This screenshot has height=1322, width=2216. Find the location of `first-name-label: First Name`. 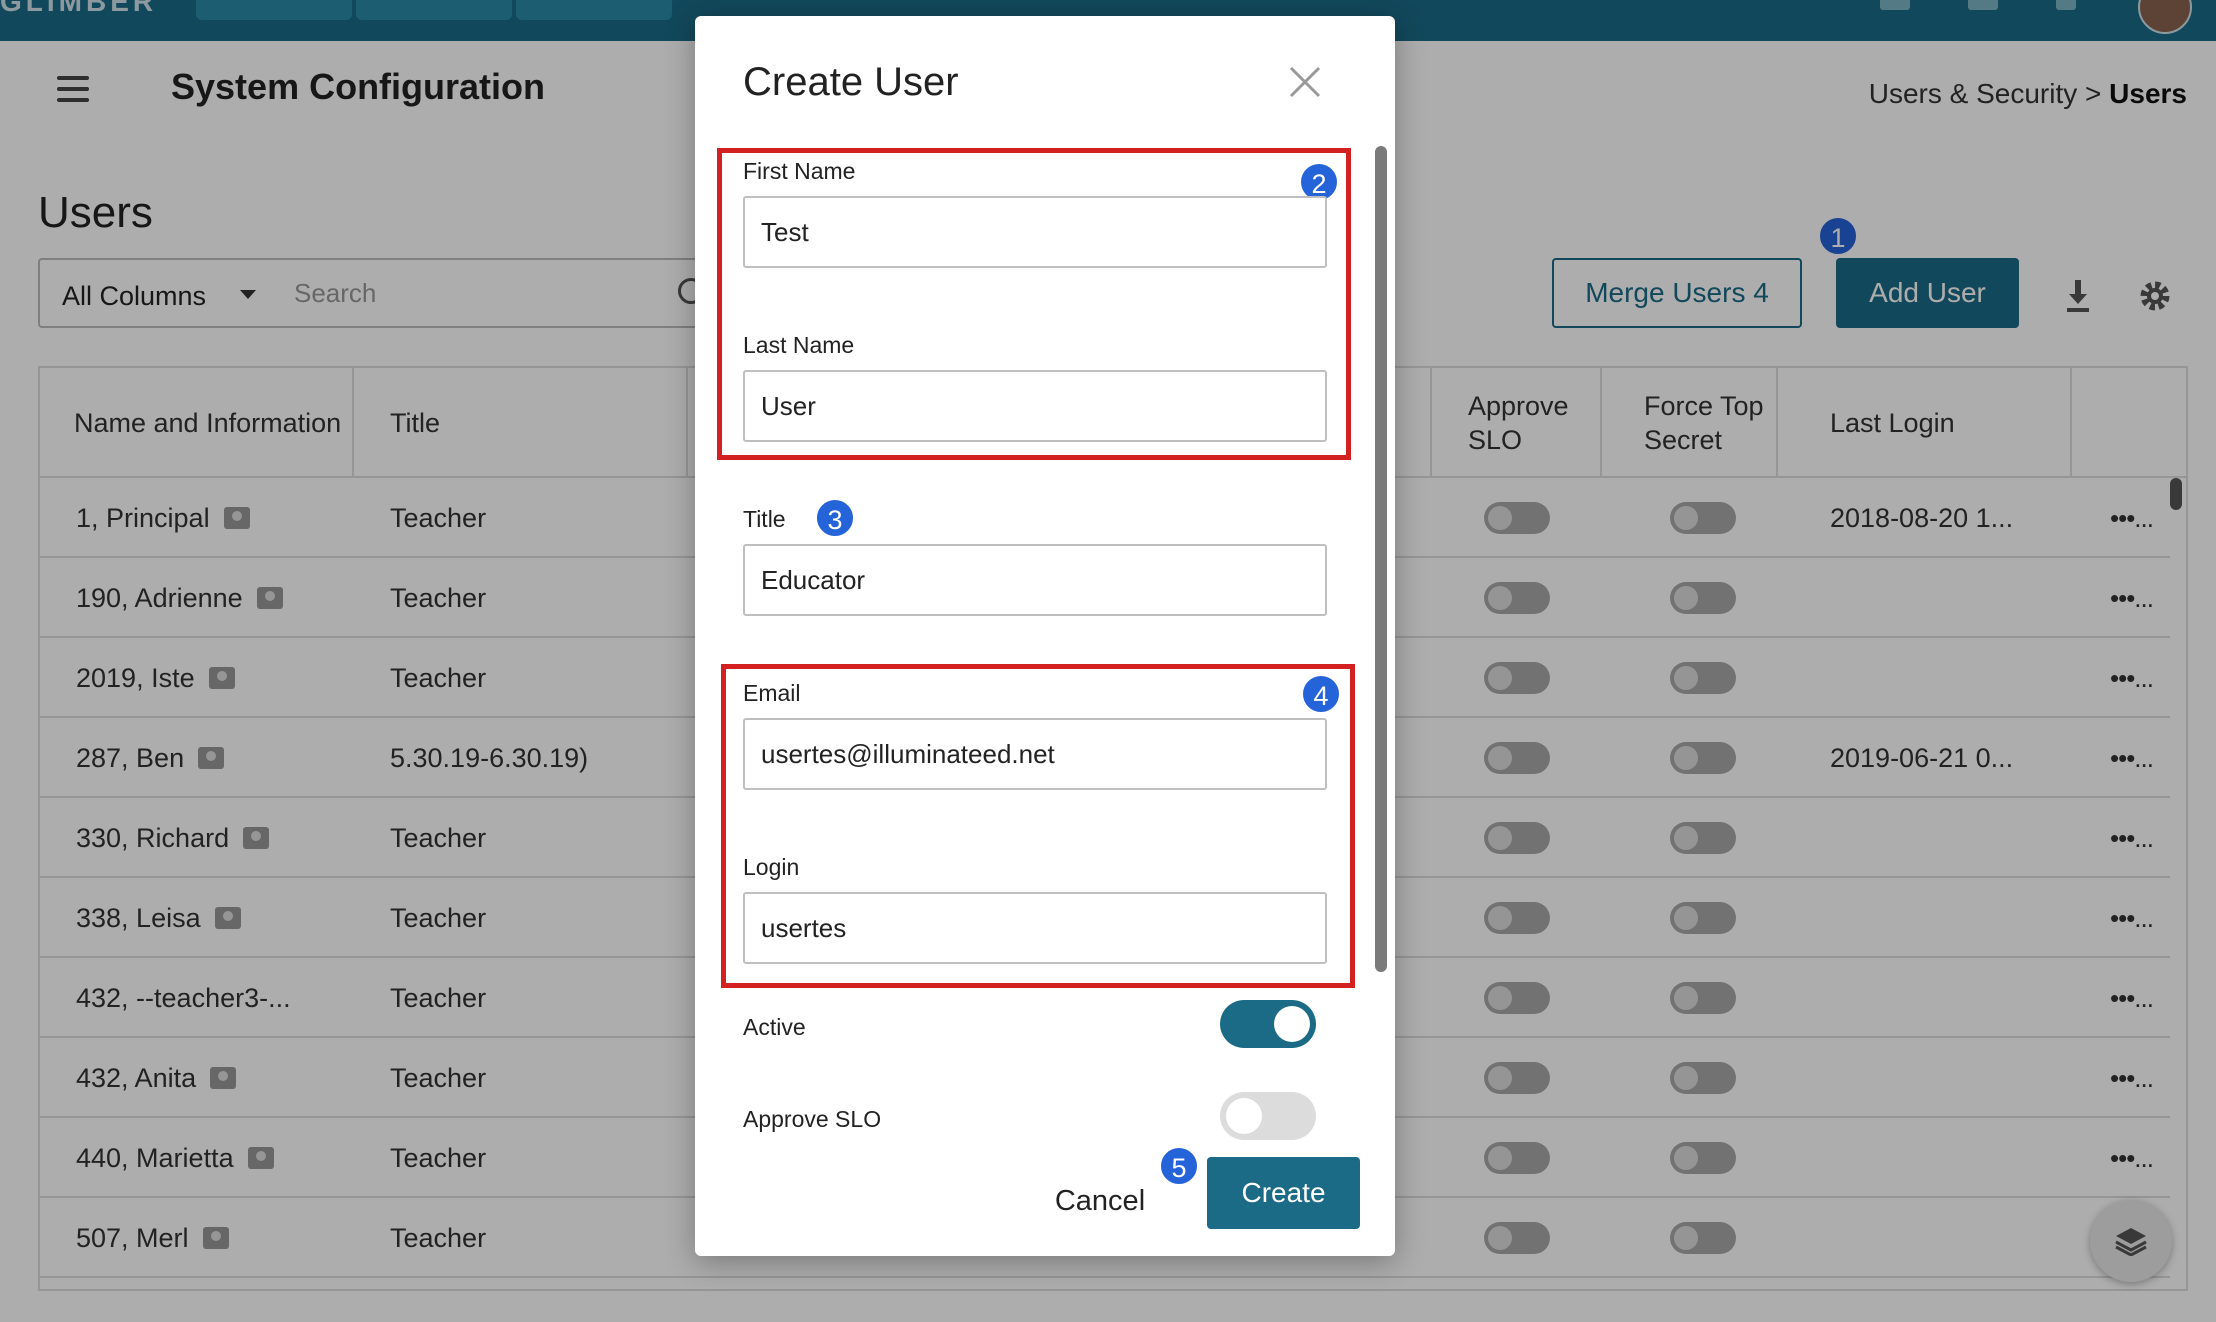

first-name-label: First Name is located at coordinates (799, 171).